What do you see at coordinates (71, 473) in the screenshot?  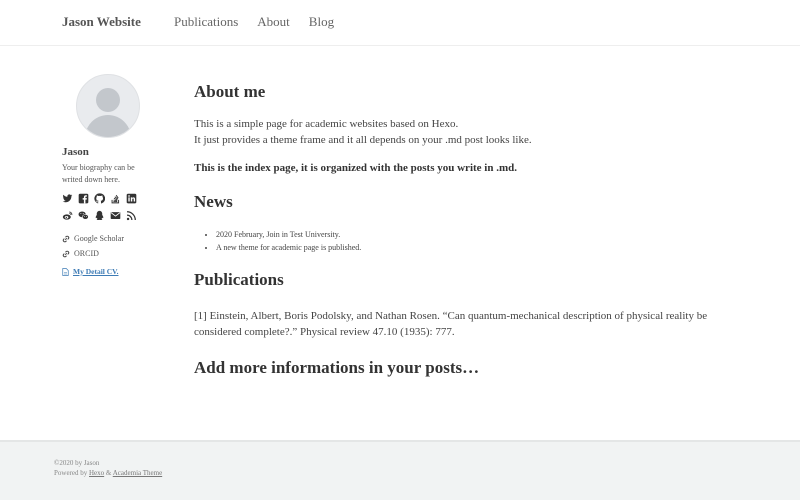 I see `powered-by-label: Powered by` at bounding box center [71, 473].